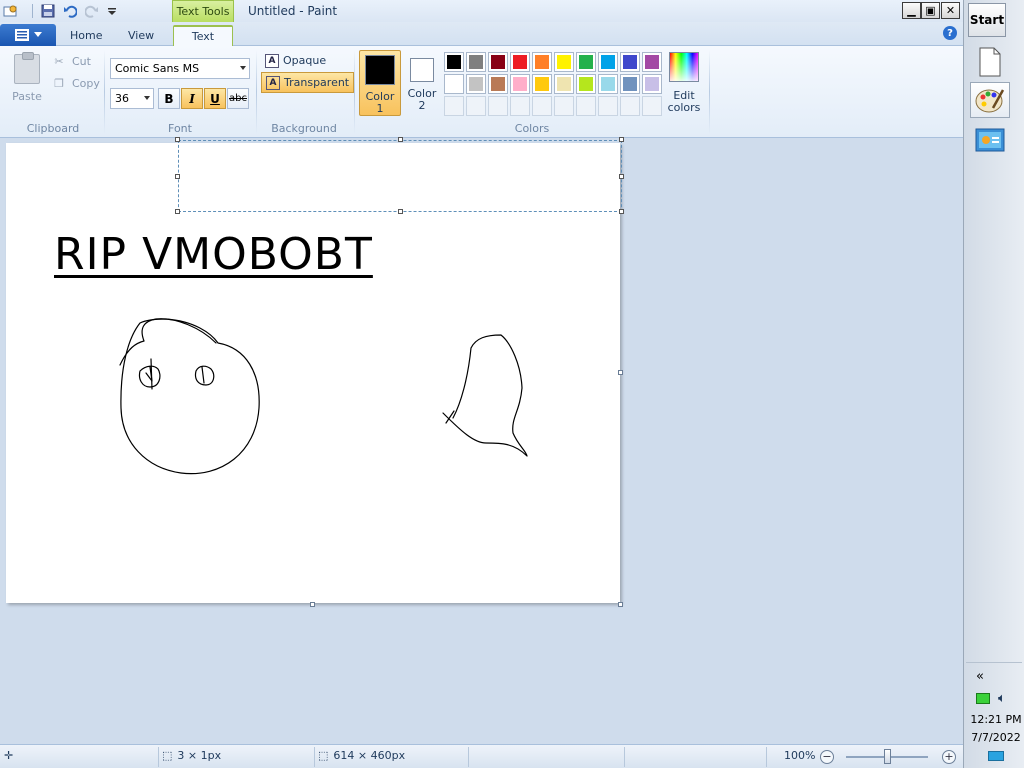 The height and width of the screenshot is (768, 1024). What do you see at coordinates (199, 755) in the screenshot?
I see `selection-size-value: 3 × 1px` at bounding box center [199, 755].